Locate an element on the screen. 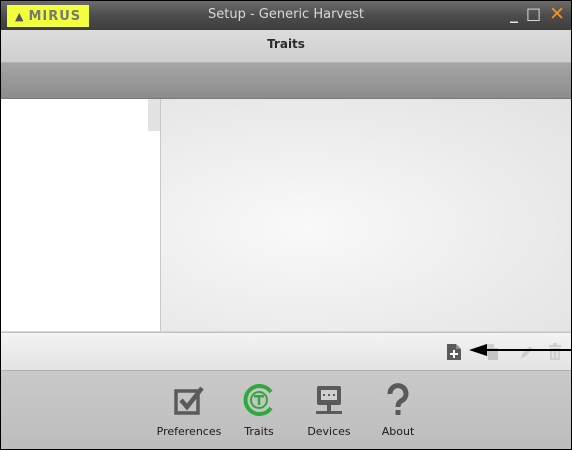 This screenshot has width=572, height=450. nav-preferences: Preferences is located at coordinates (189, 410).